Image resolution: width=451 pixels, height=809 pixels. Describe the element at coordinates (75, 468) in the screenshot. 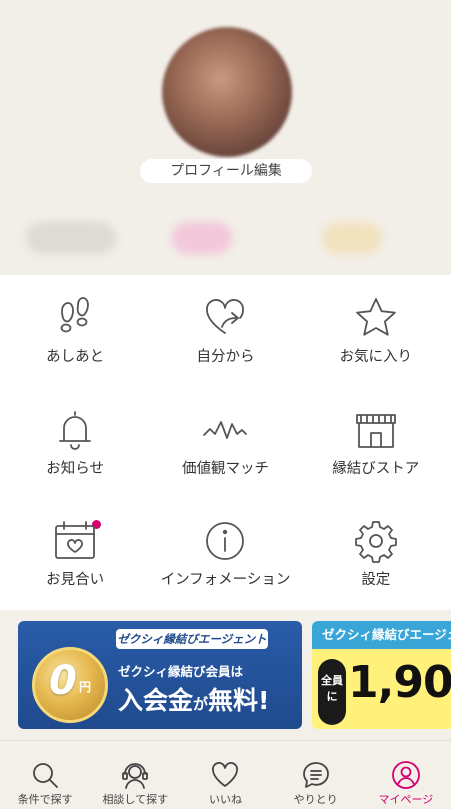

I see `menu-label: お知らせ` at that location.